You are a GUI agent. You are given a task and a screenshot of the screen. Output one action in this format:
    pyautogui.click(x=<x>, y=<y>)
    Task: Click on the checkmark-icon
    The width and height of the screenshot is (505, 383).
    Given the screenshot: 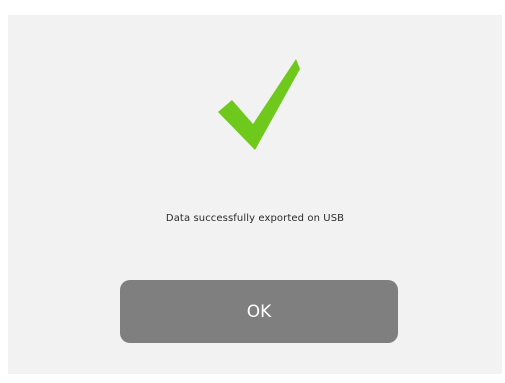 What is the action you would take?
    pyautogui.click(x=259, y=104)
    